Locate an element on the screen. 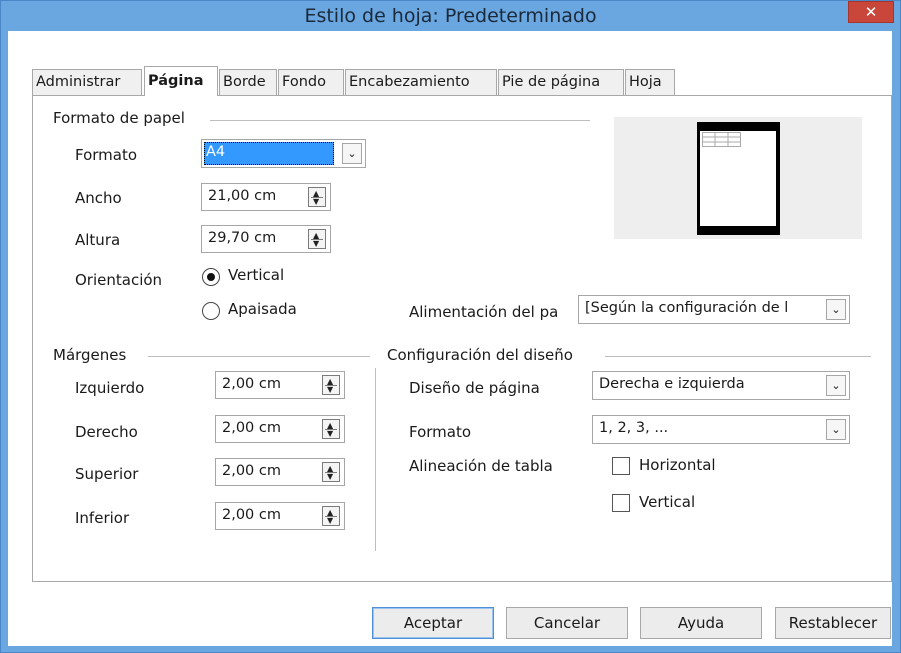 Image resolution: width=901 pixels, height=653 pixels. margins-heading: Márgenes is located at coordinates (90, 355).